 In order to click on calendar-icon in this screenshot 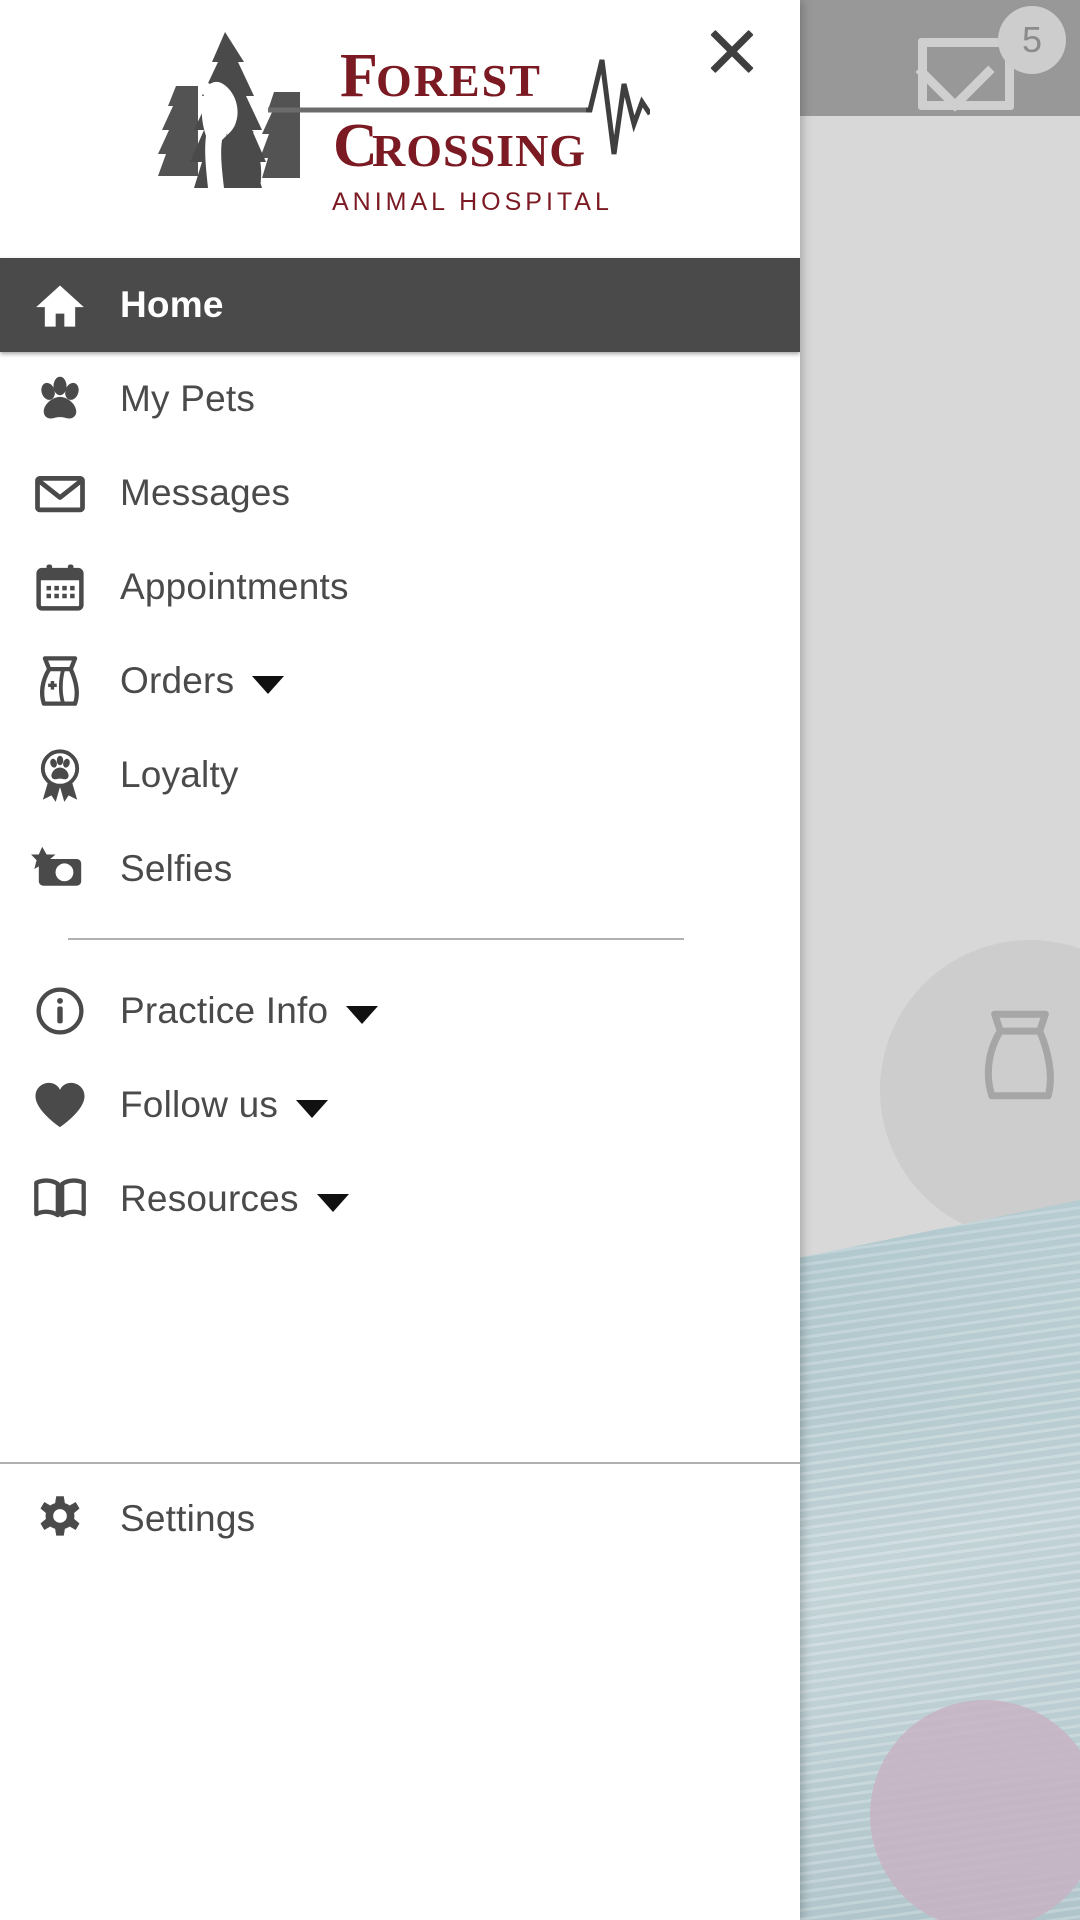, I will do `click(60, 587)`.